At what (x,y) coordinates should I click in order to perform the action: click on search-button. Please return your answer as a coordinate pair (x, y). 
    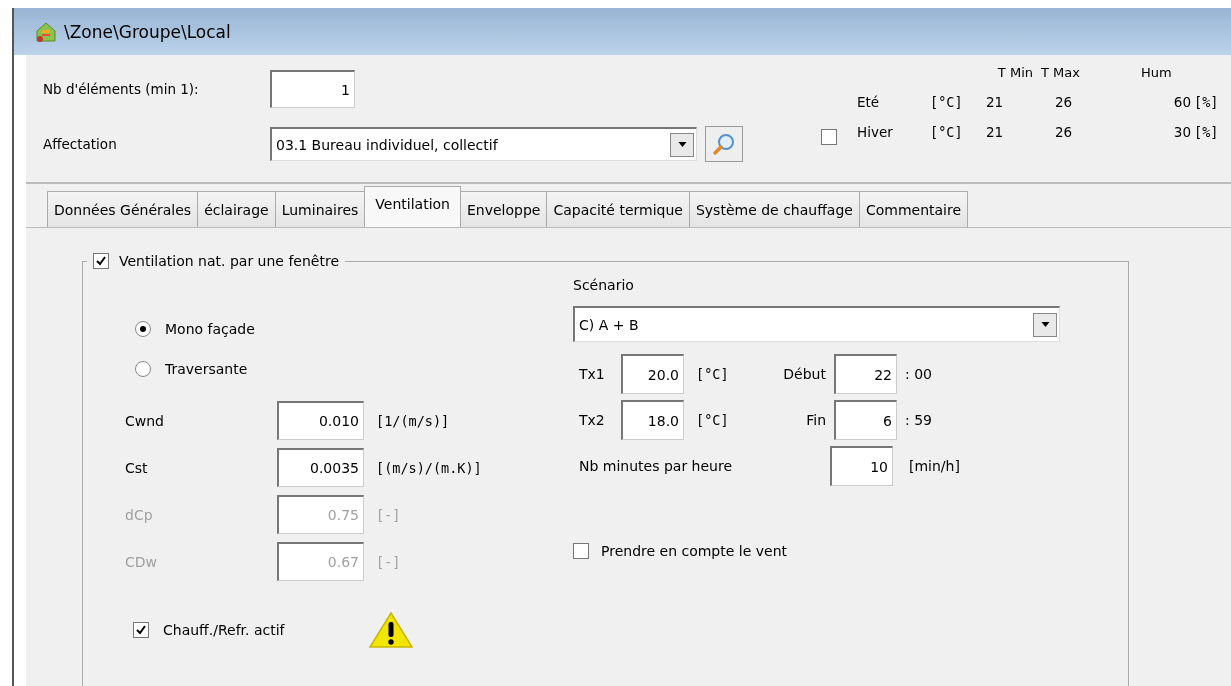
    Looking at the image, I should click on (724, 144).